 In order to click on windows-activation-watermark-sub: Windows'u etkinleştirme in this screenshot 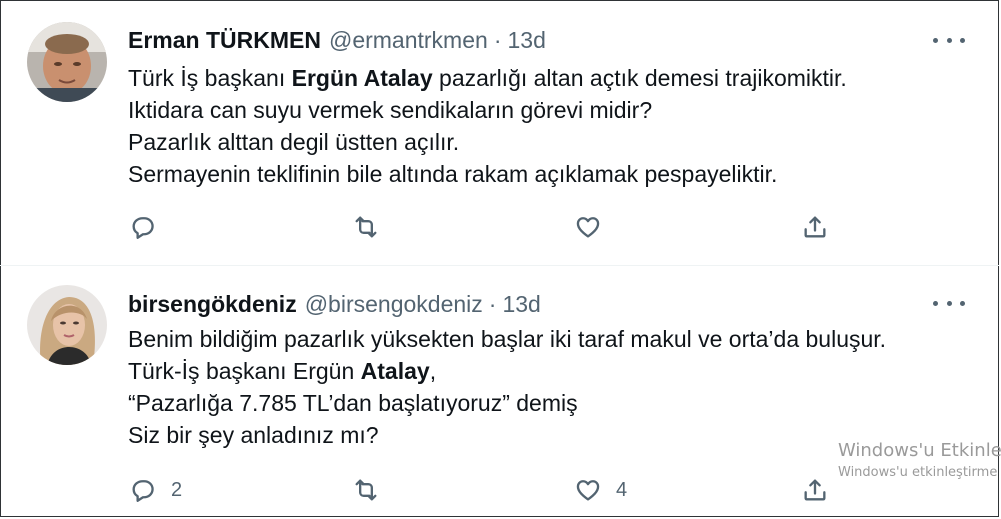, I will do `click(918, 472)`.